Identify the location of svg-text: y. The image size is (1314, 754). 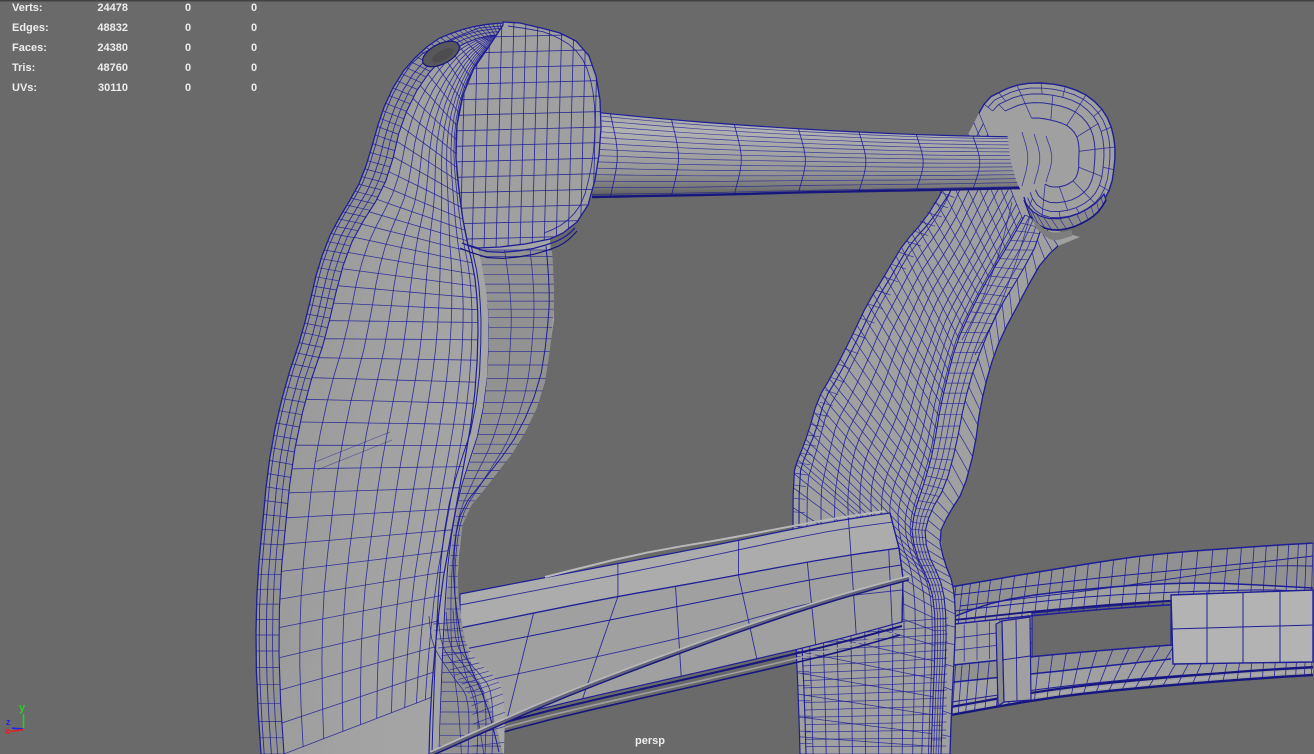
(22, 708).